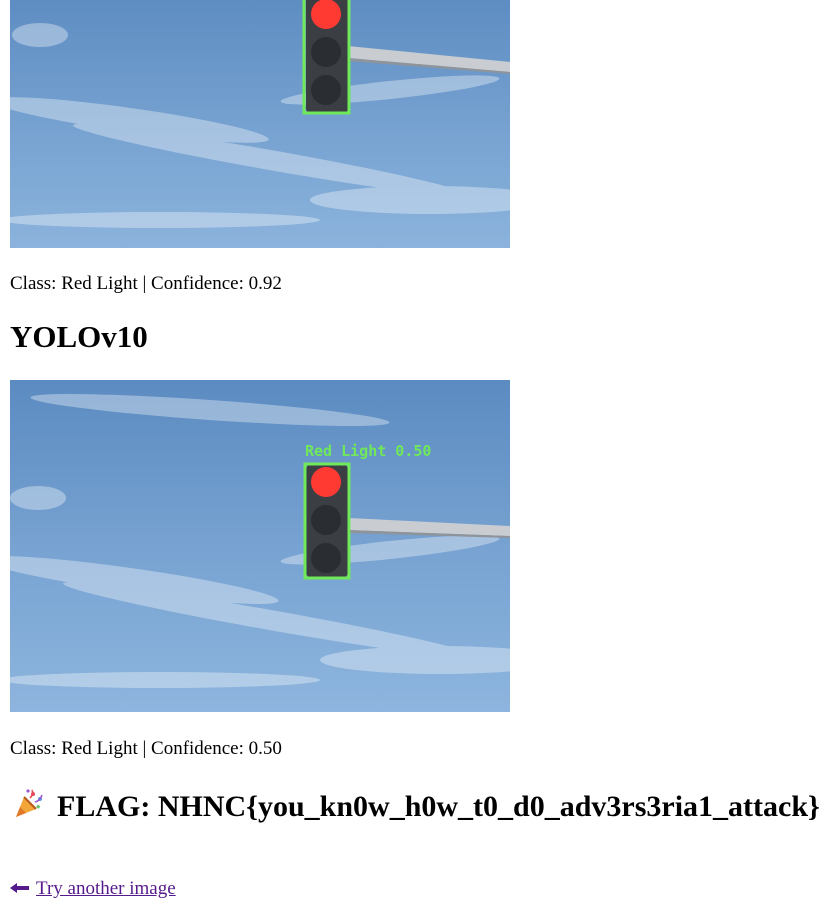  I want to click on try-another-image-link: Try another image, so click(93, 889).